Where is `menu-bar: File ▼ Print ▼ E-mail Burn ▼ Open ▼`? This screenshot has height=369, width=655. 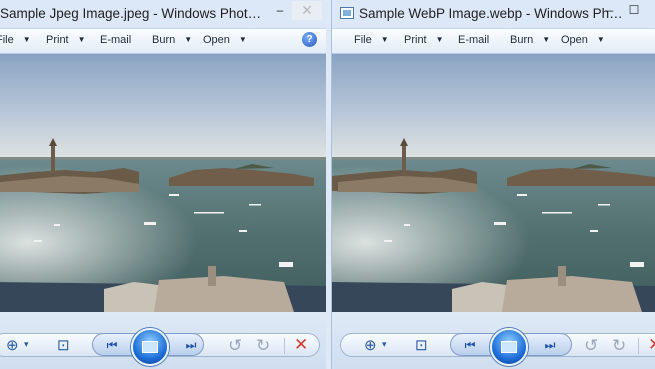 menu-bar: File ▼ Print ▼ E-mail Burn ▼ Open ▼ is located at coordinates (493, 41).